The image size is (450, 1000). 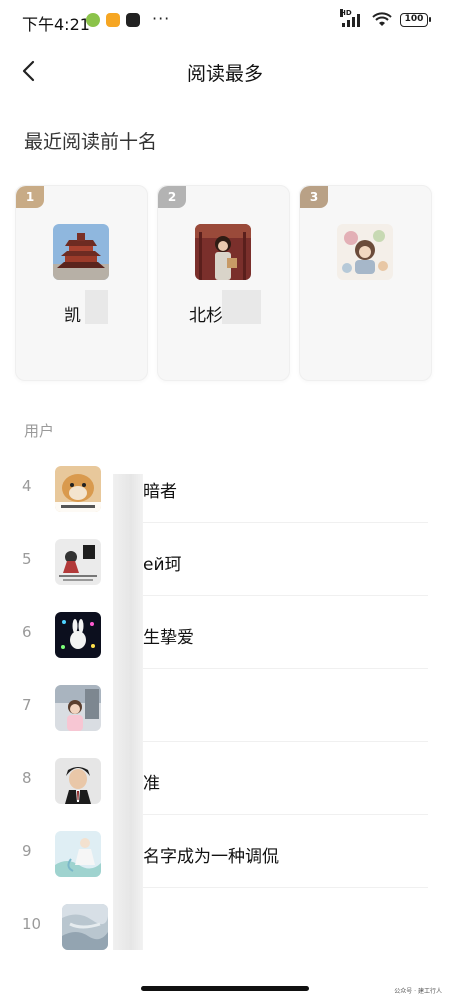 What do you see at coordinates (352, 17) in the screenshot?
I see `signal-icon: HD` at bounding box center [352, 17].